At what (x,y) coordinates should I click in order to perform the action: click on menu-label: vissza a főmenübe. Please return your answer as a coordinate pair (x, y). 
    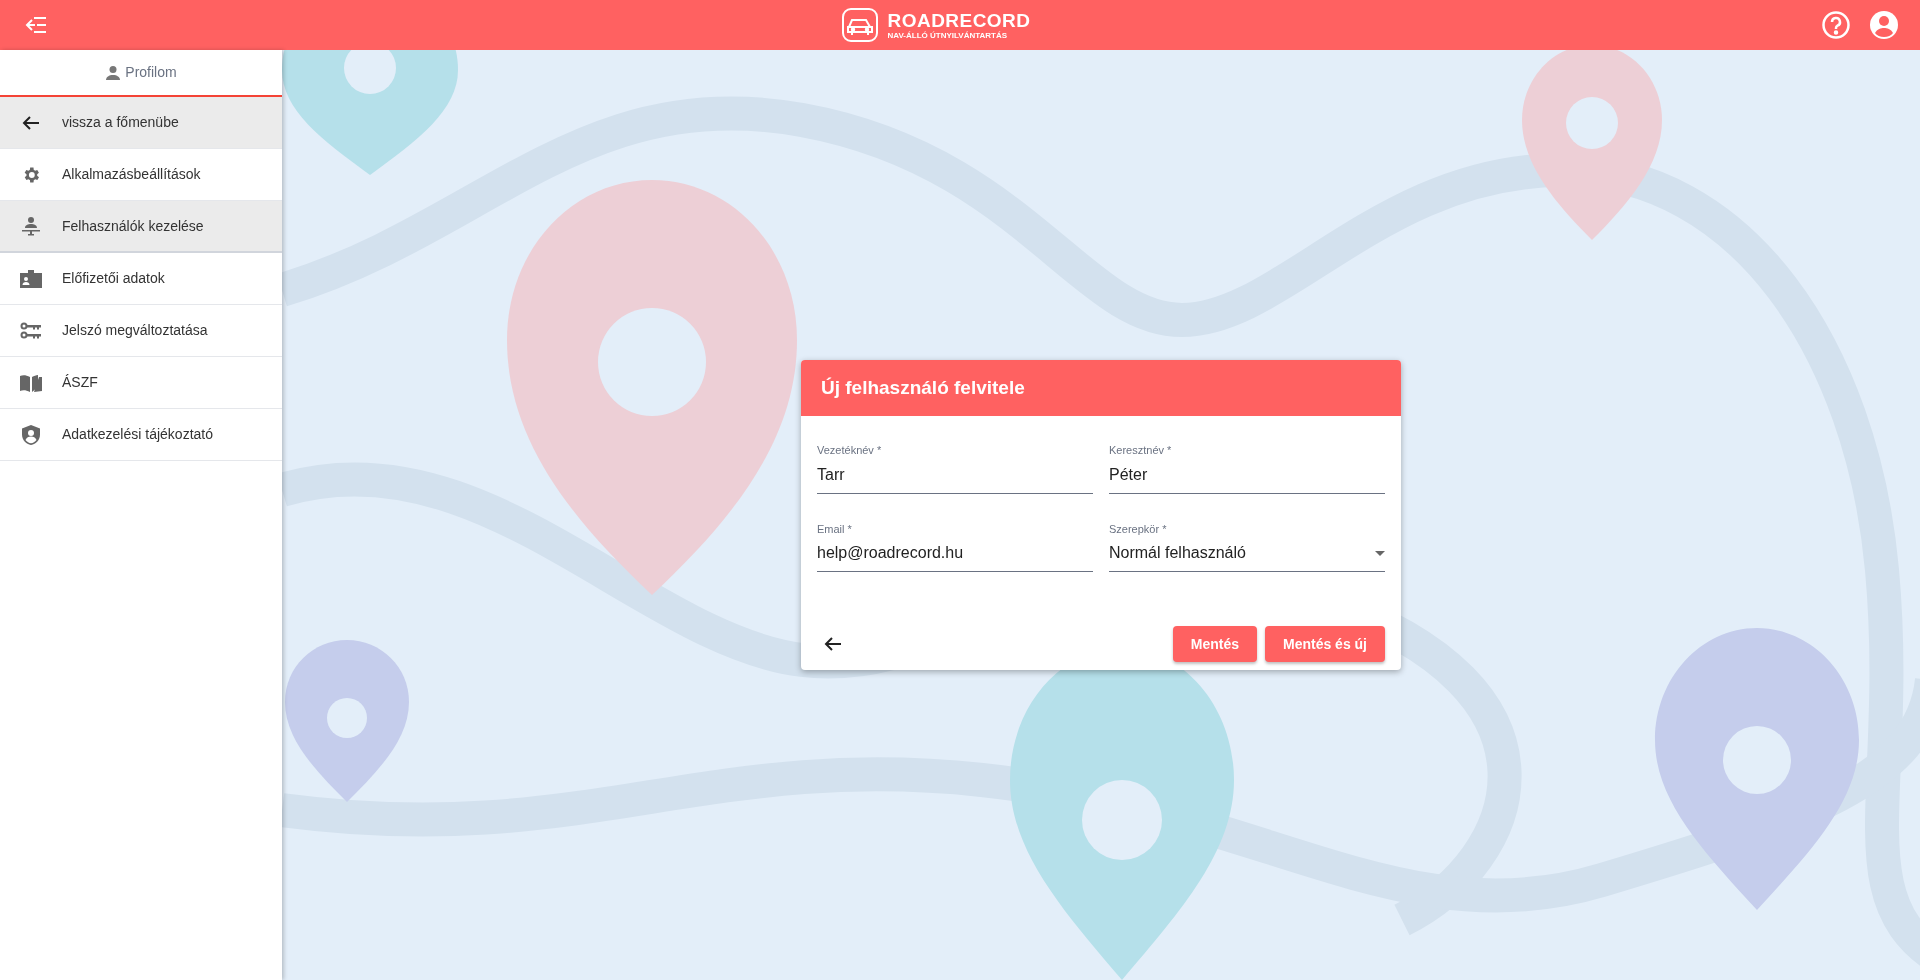
    Looking at the image, I should click on (120, 122).